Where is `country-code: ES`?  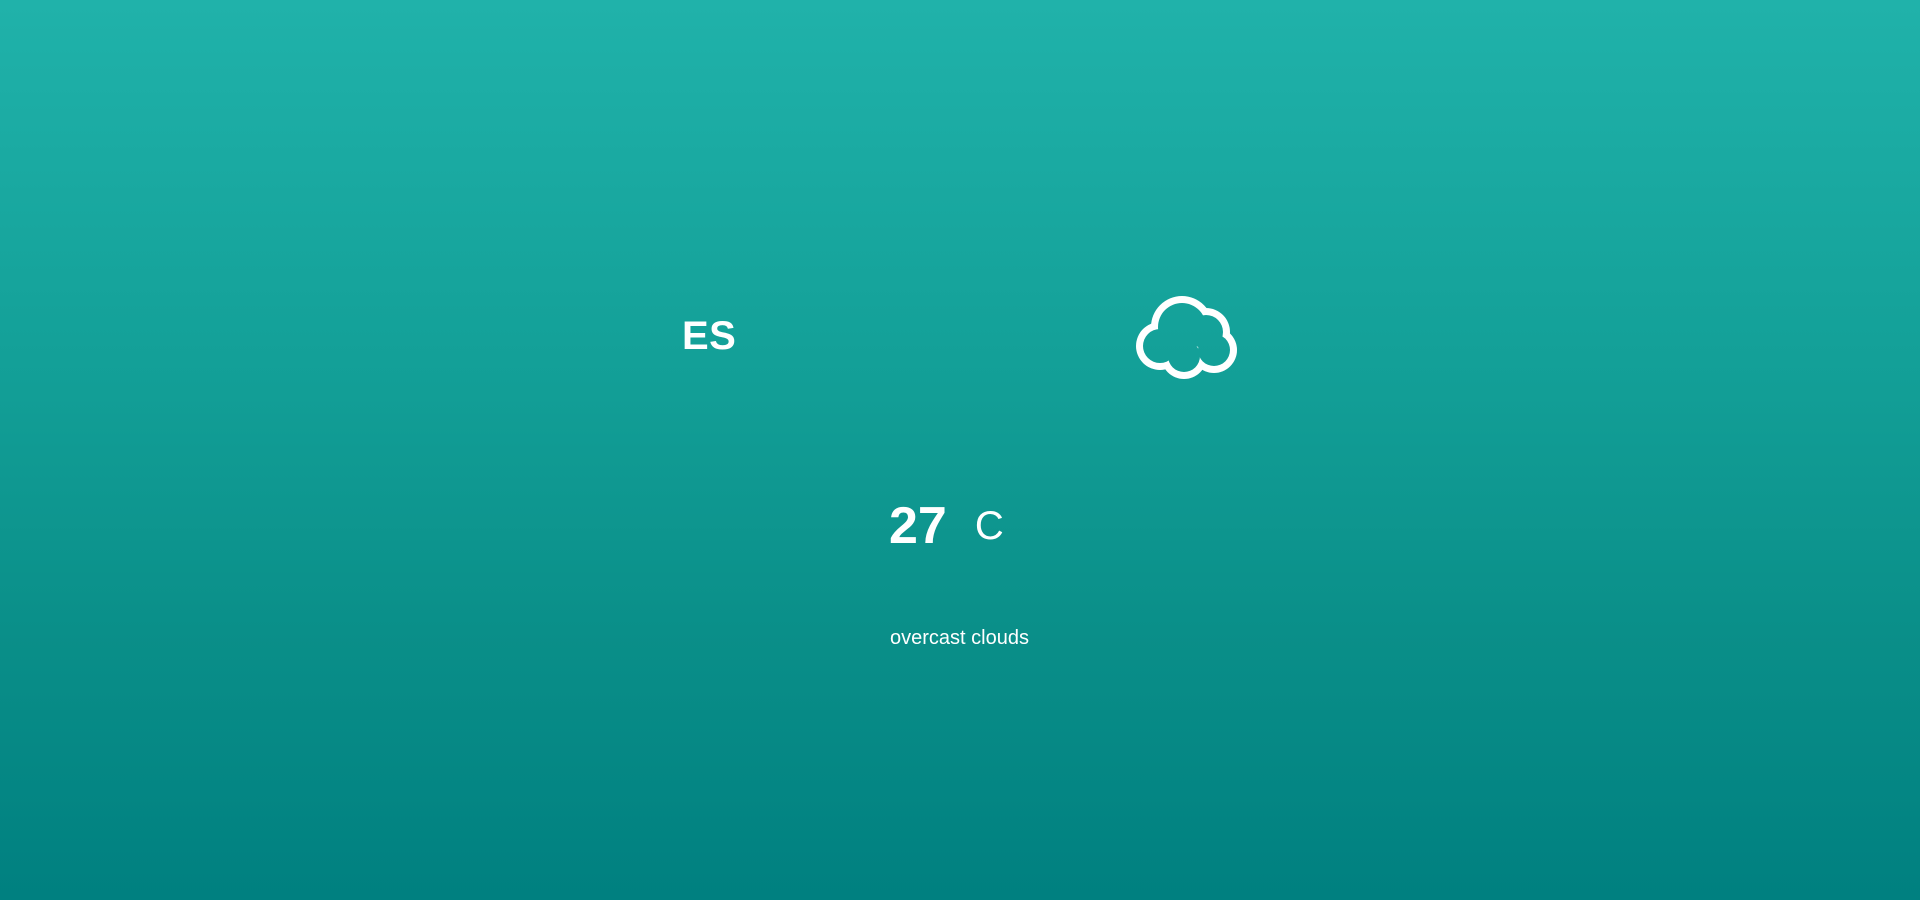
country-code: ES is located at coordinates (709, 336).